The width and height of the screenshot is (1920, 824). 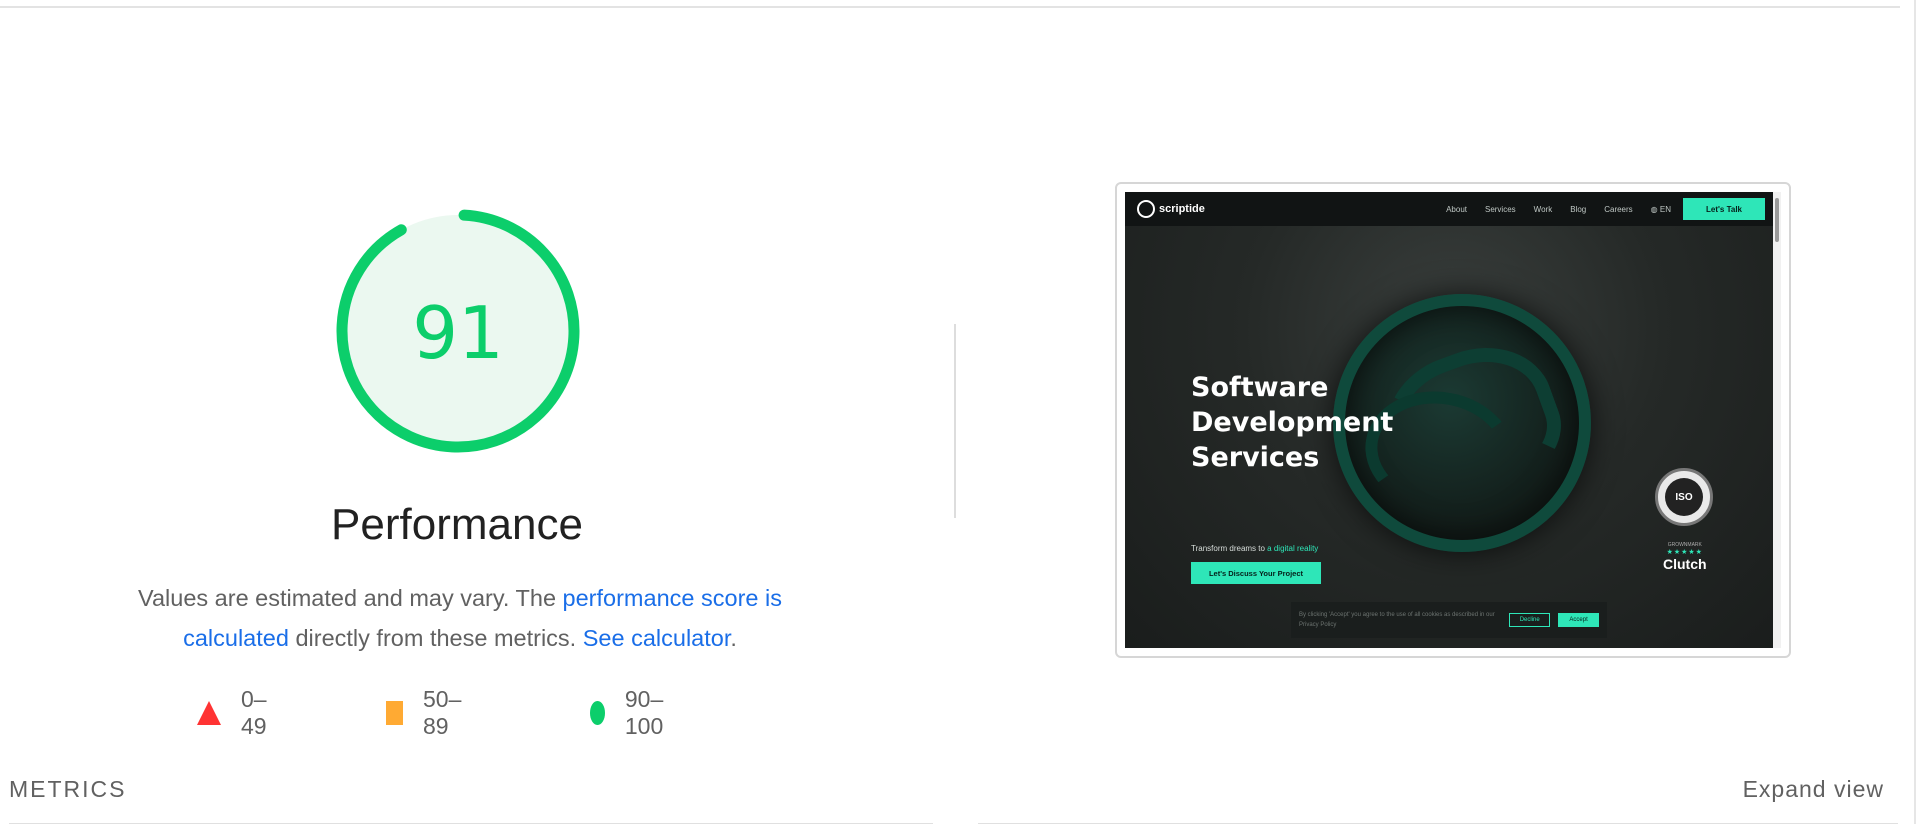 What do you see at coordinates (1530, 620) in the screenshot?
I see `cookie-decline-button: Decline` at bounding box center [1530, 620].